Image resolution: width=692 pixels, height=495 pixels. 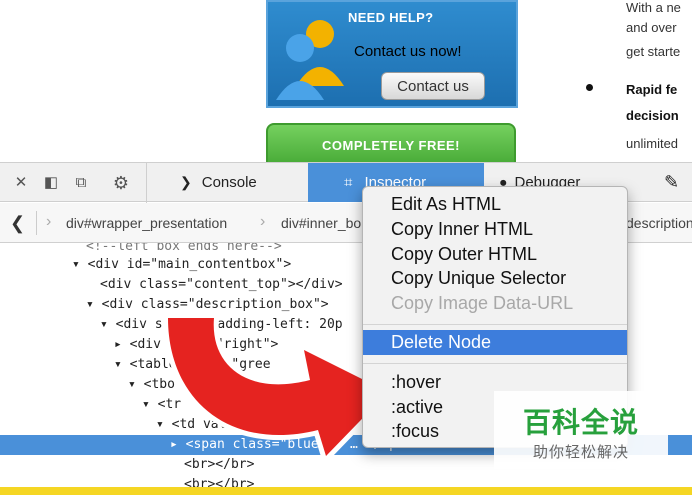 What do you see at coordinates (321, 223) in the screenshot?
I see `breadcrumb-item: div#inner_bo` at bounding box center [321, 223].